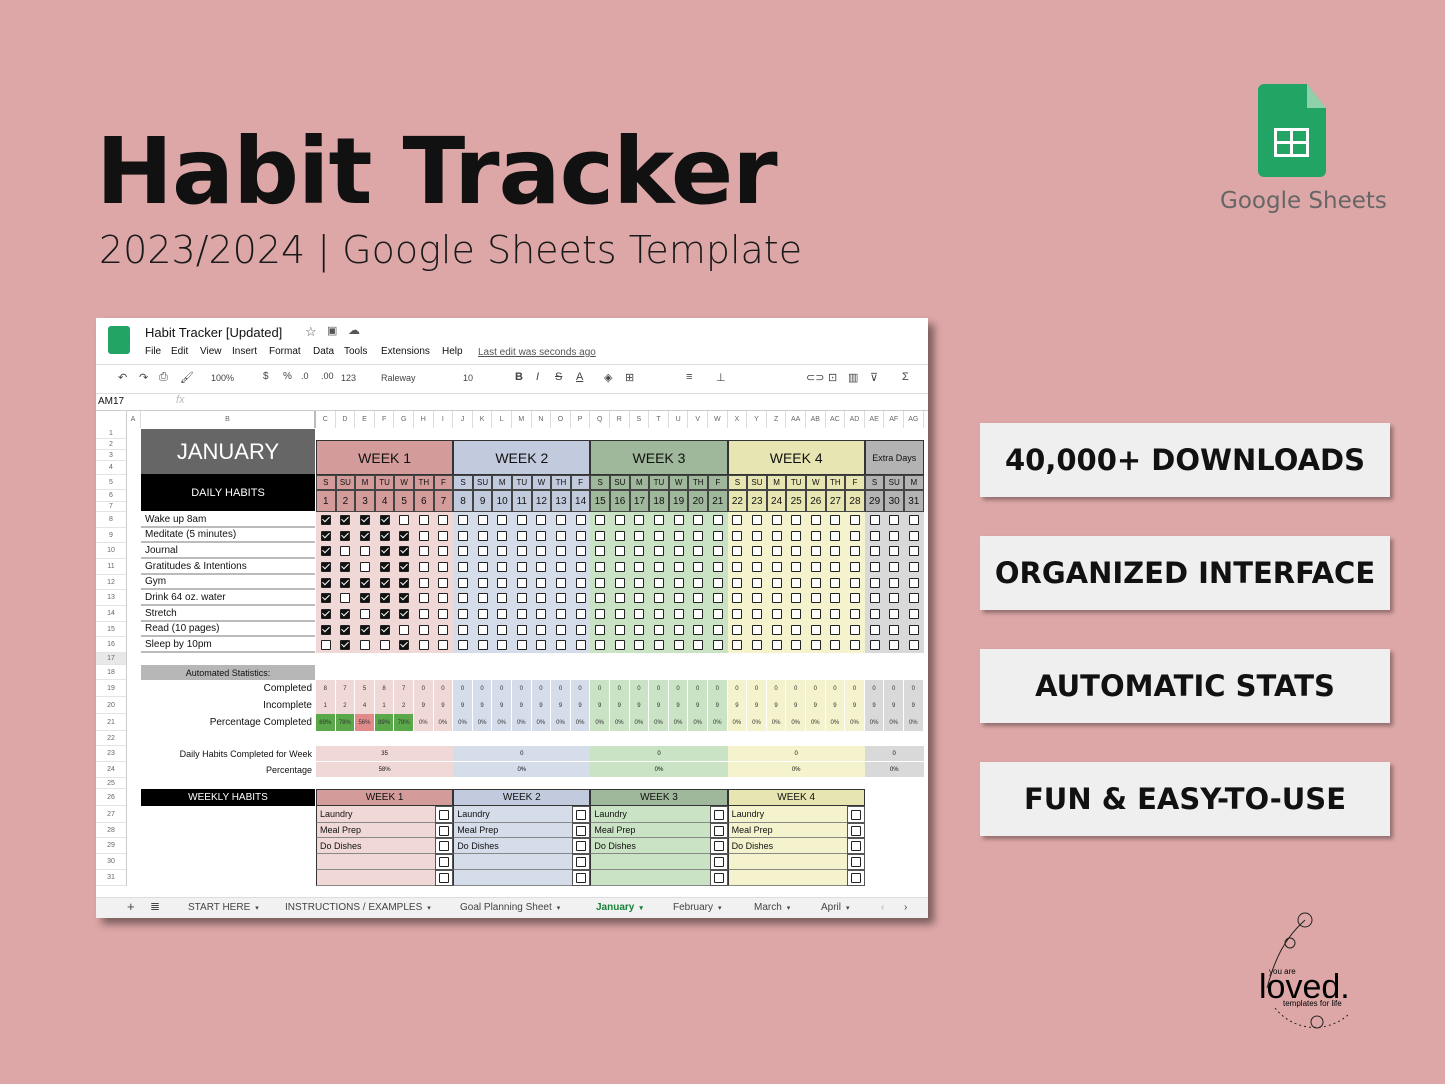  I want to click on row-header-28: 28, so click(111, 830).